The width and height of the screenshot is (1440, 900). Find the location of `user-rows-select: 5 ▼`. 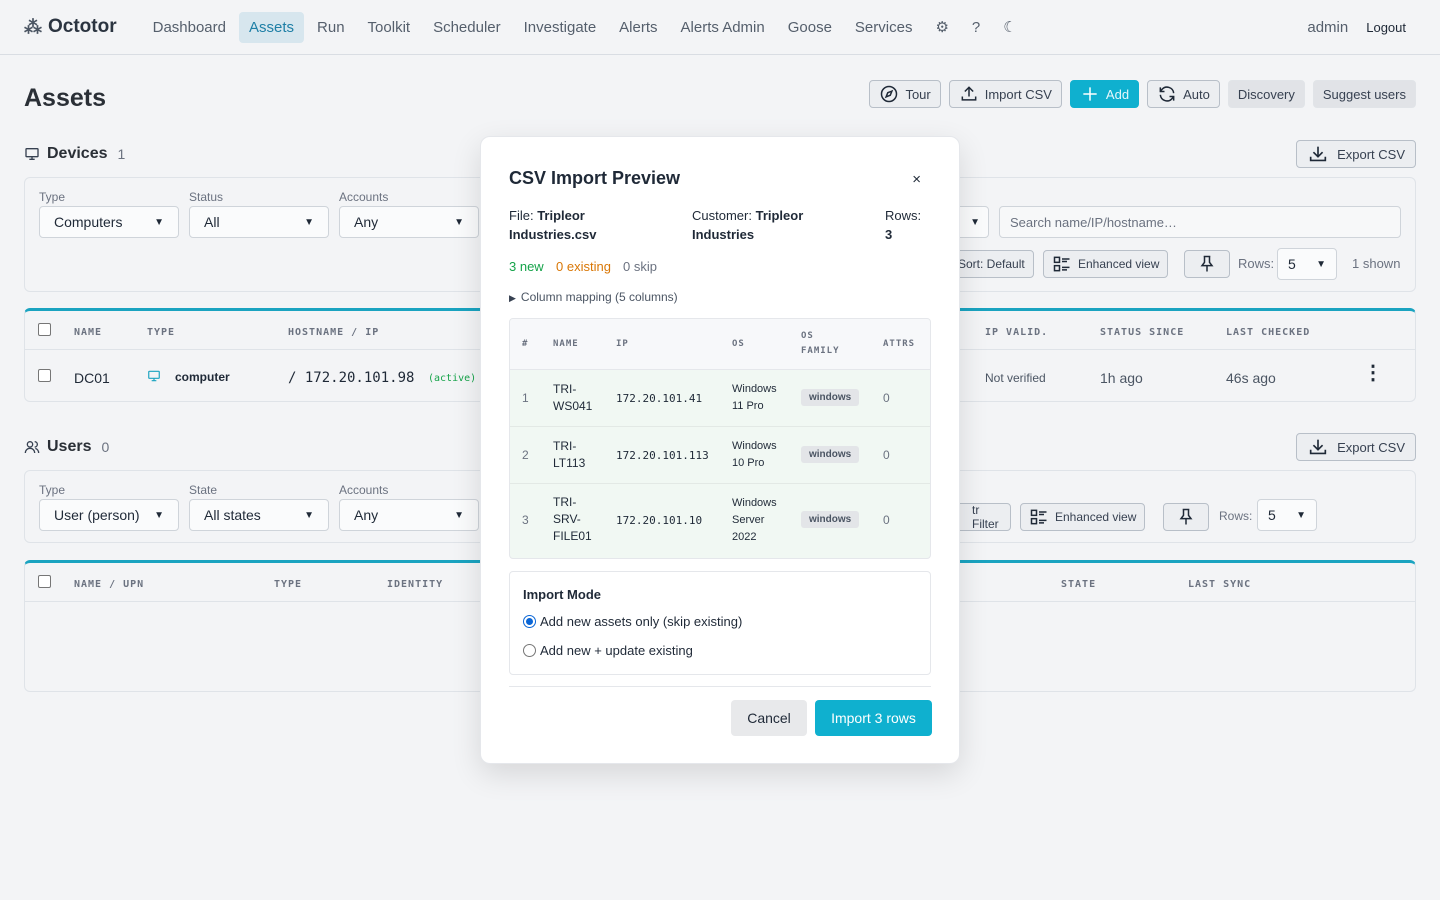

user-rows-select: 5 ▼ is located at coordinates (1287, 515).